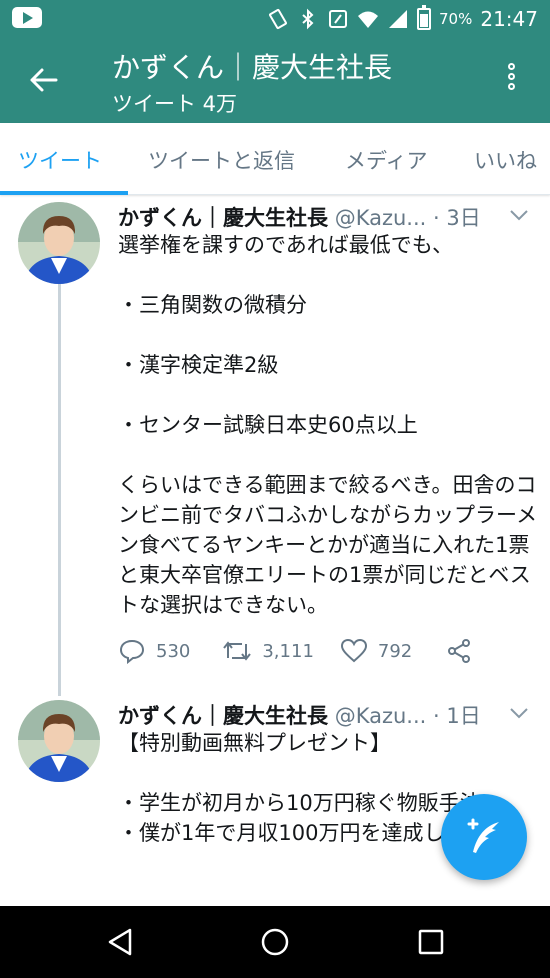  I want to click on tab-media: メディア, so click(386, 160).